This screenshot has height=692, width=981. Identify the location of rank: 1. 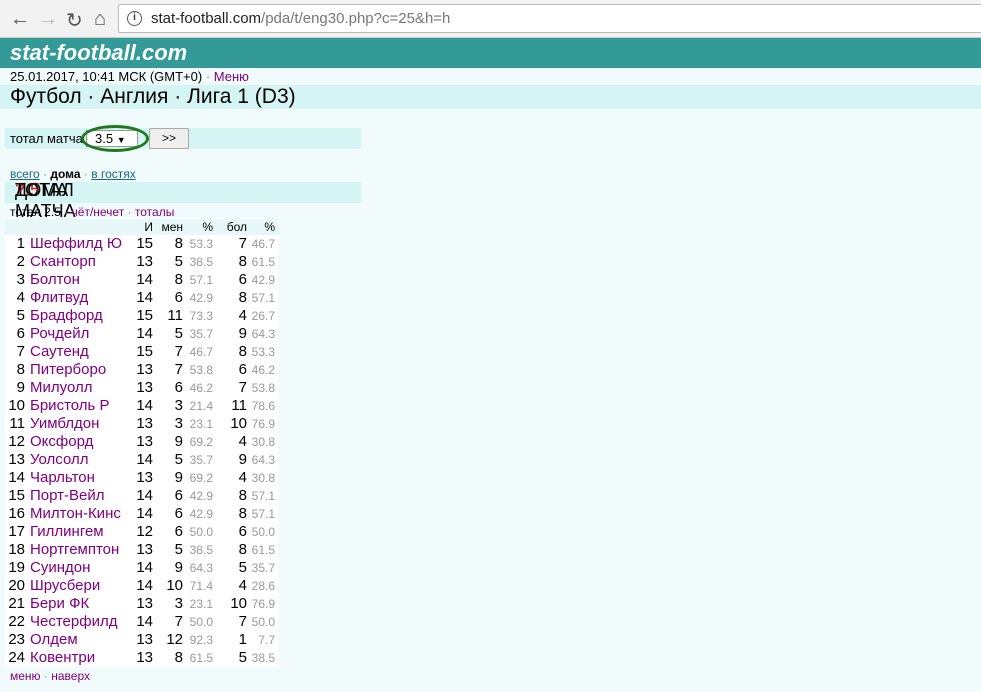
(20, 243).